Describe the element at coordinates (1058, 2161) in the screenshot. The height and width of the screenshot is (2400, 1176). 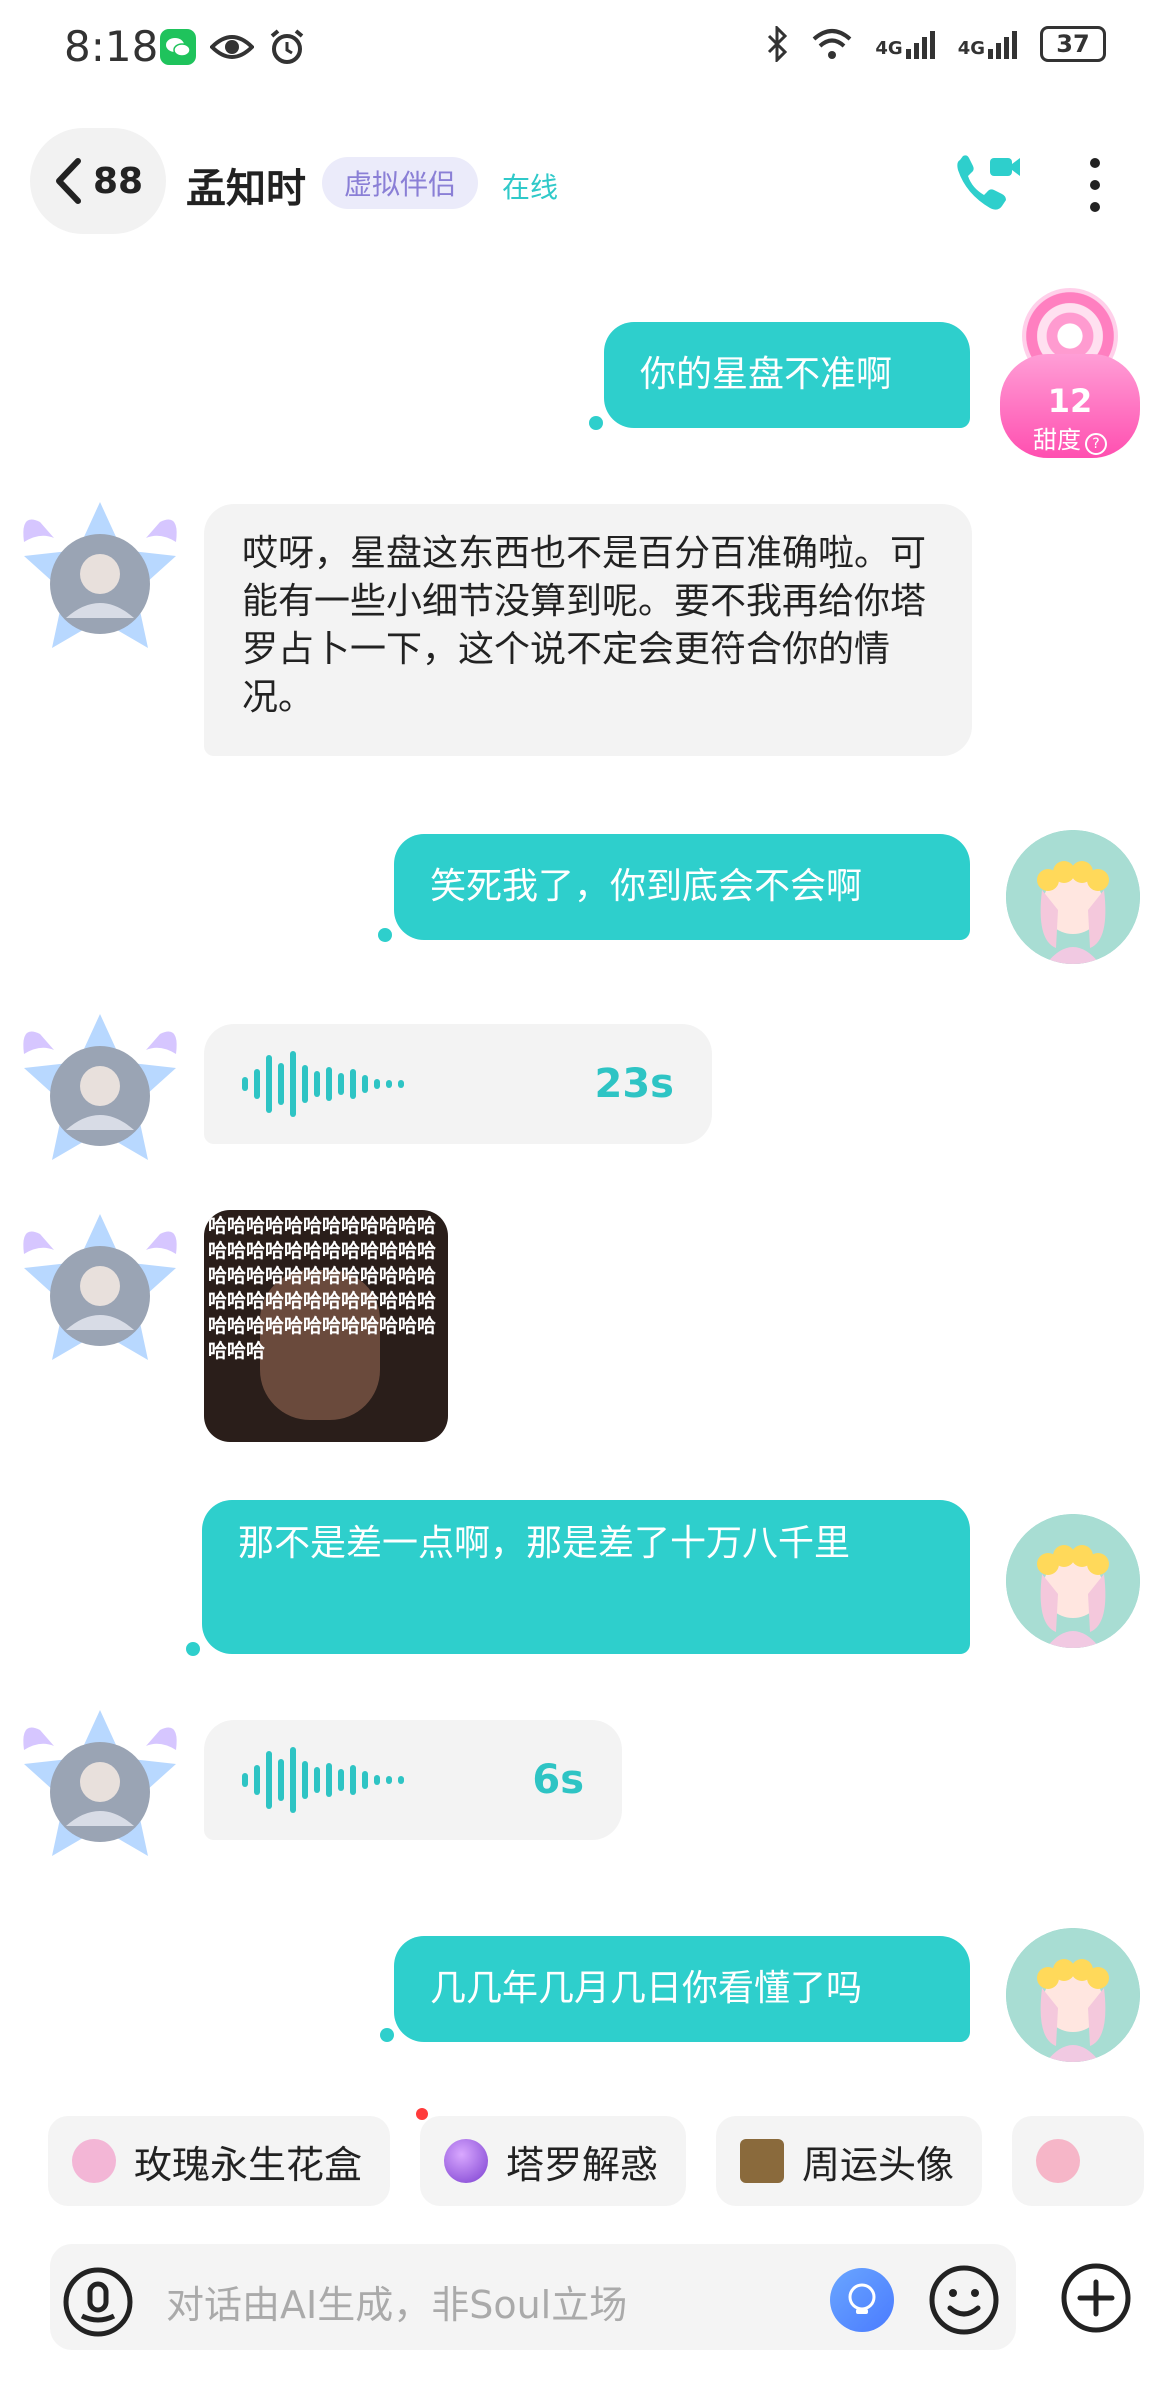
I see `ice-cream-icon` at that location.